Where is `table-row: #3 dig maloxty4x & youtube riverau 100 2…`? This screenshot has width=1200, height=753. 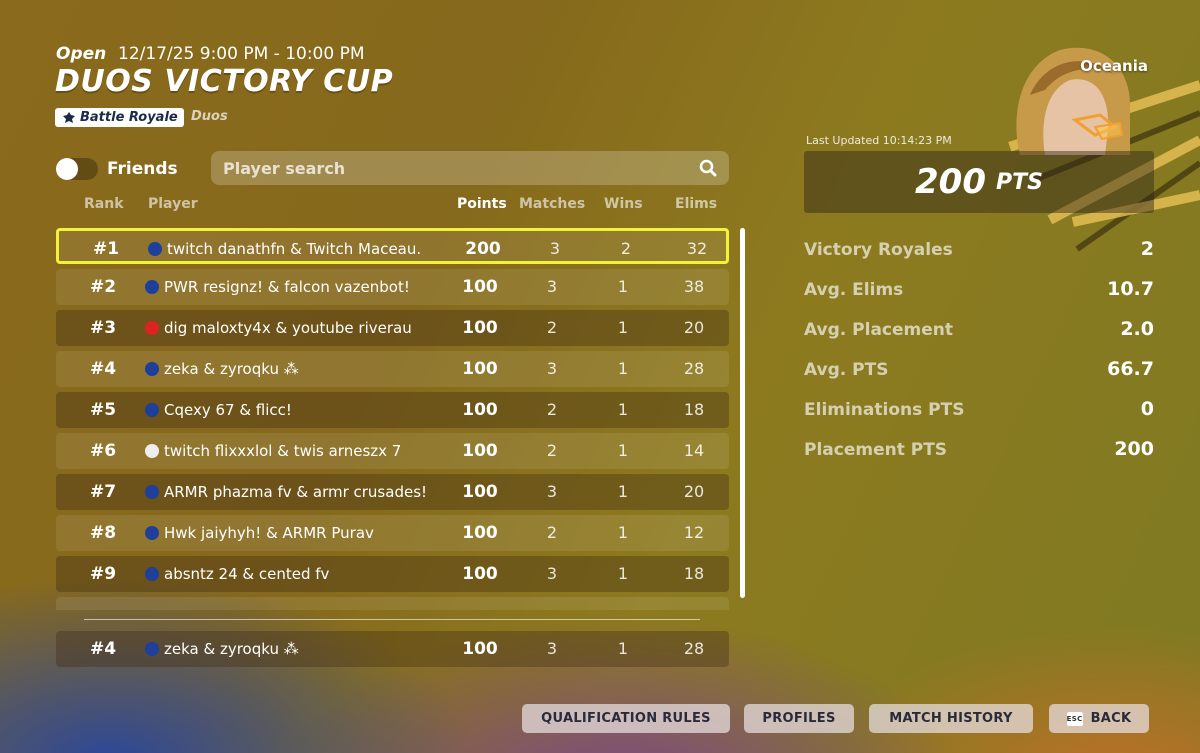
table-row: #3 dig maloxty4x & youtube riverau 100 2… is located at coordinates (392, 328).